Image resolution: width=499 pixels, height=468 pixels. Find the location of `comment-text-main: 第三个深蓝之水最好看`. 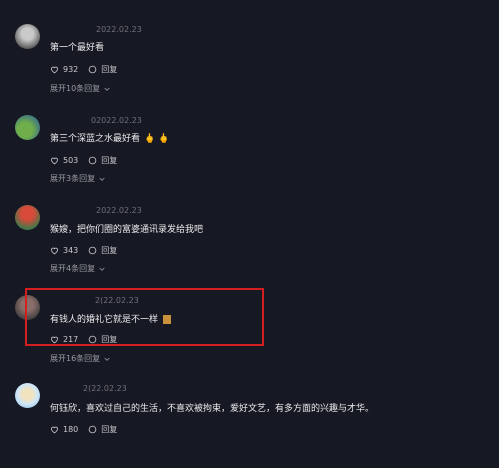

comment-text-main: 第三个深蓝之水最好看 is located at coordinates (95, 139).